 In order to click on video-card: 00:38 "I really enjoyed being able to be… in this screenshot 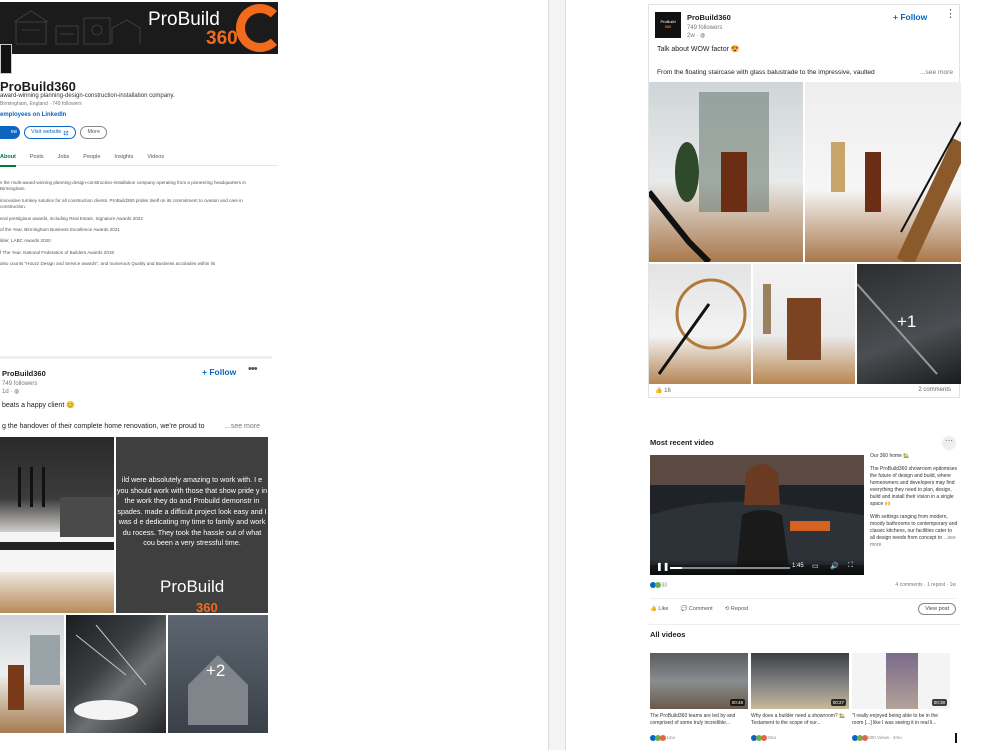, I will do `click(901, 698)`.